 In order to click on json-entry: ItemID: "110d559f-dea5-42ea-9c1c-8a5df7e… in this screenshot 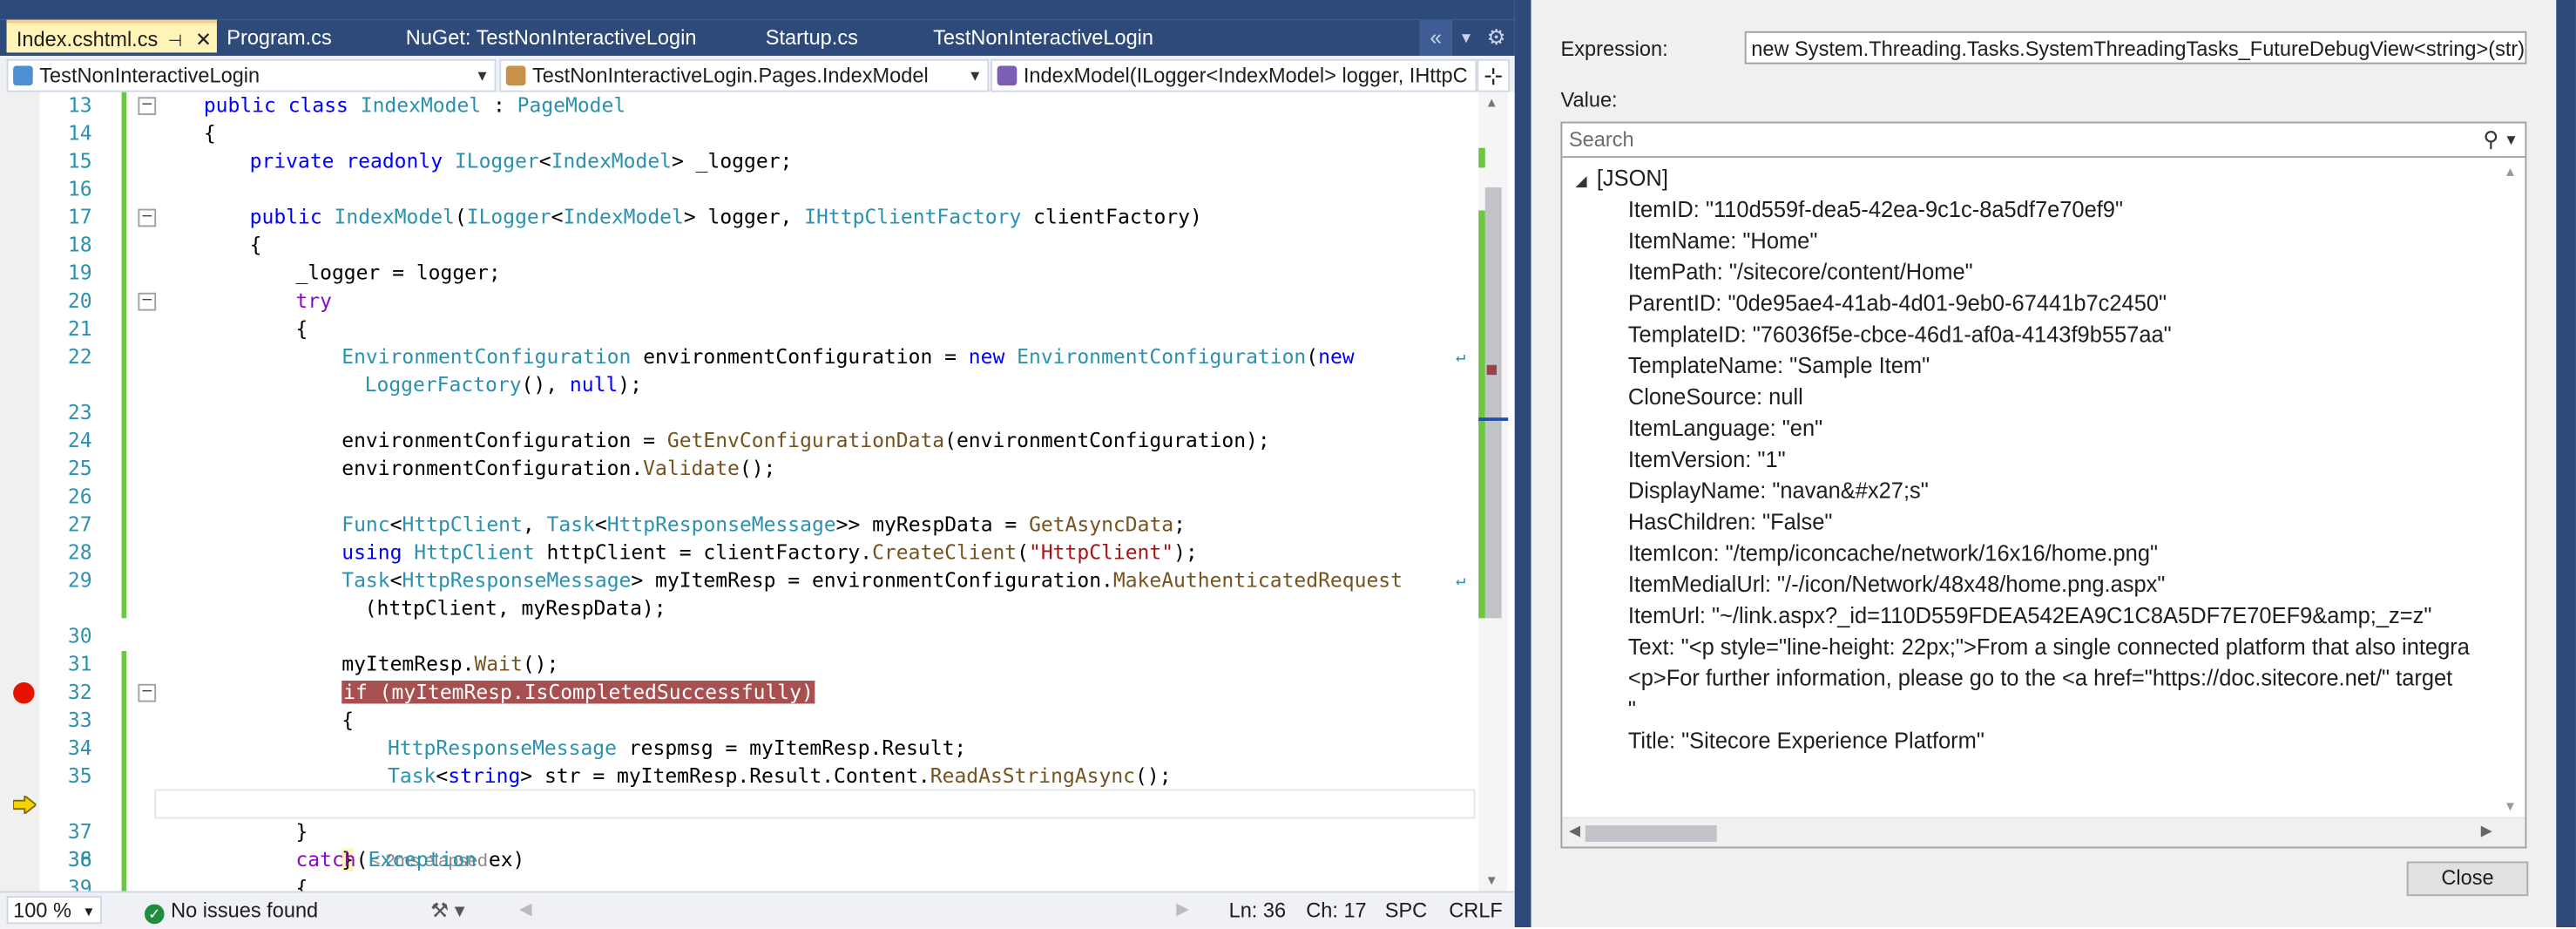, I will do `click(1875, 210)`.